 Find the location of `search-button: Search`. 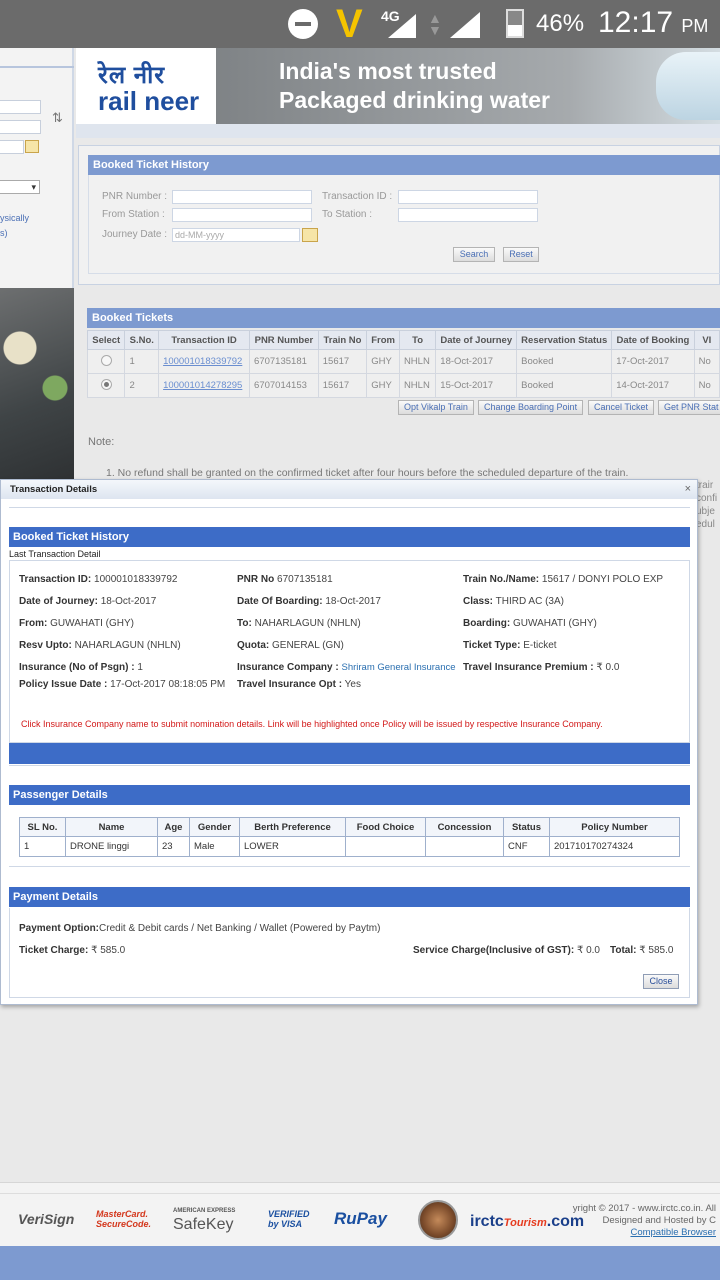

search-button: Search is located at coordinates (474, 254).